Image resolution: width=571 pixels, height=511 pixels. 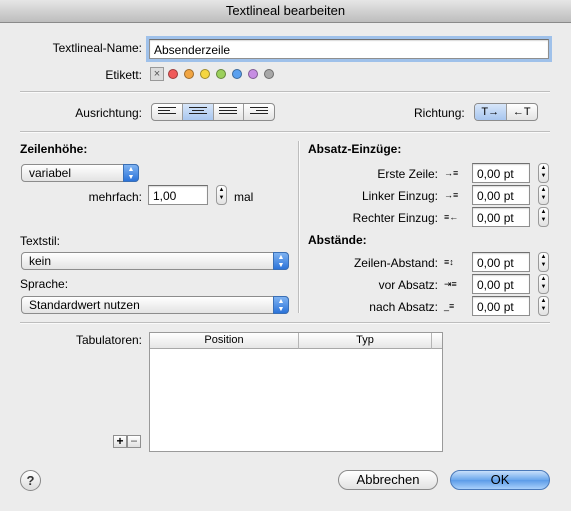 I want to click on direction-segmented: T→ ←T, so click(x=506, y=112).